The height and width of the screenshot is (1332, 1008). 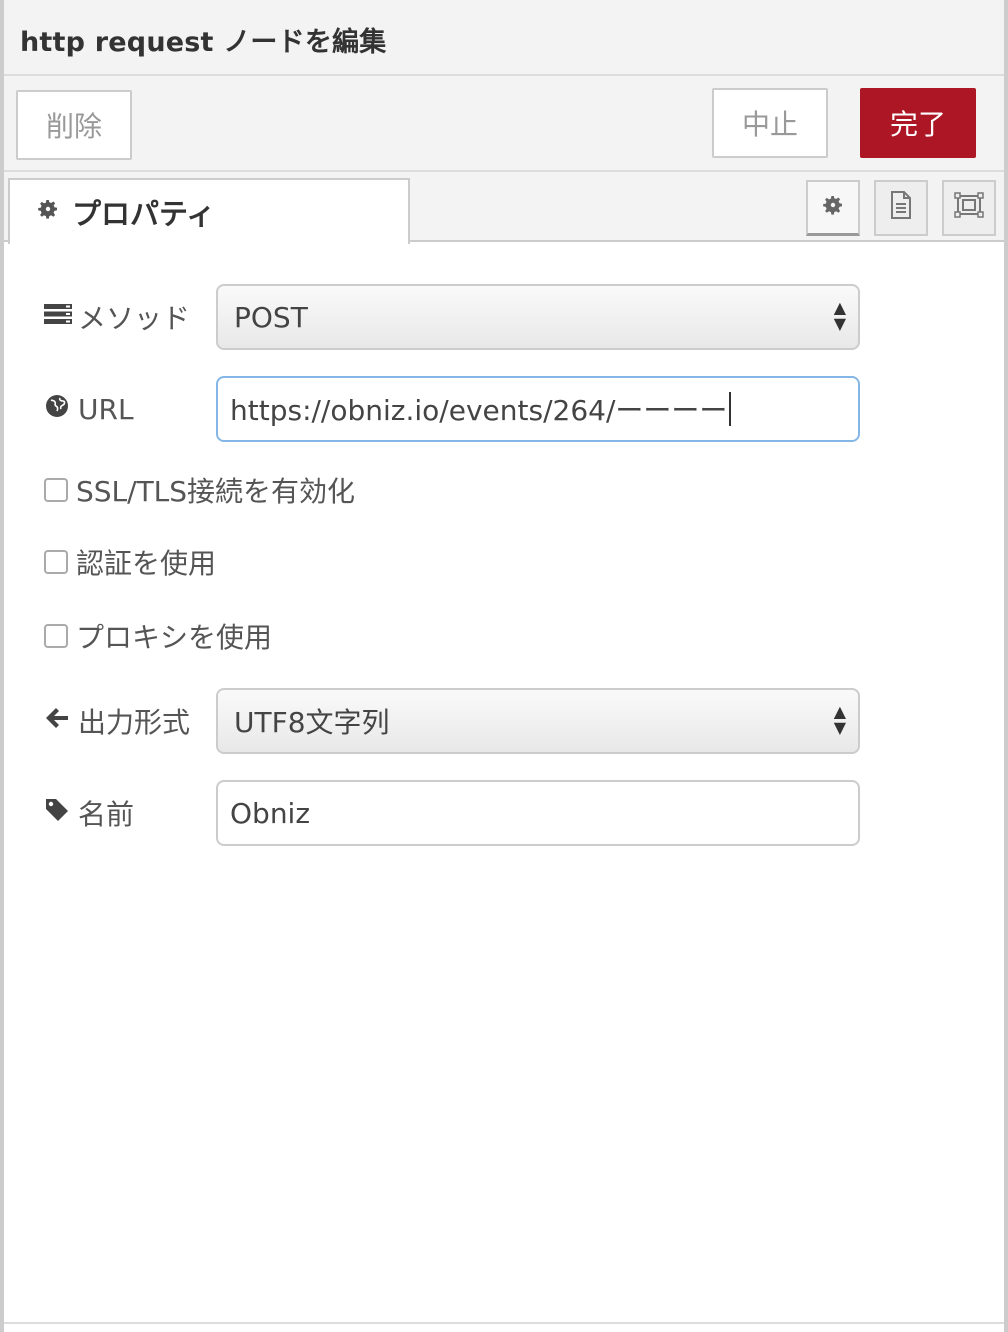 I want to click on auth-label: 認証を使用, so click(x=146, y=563).